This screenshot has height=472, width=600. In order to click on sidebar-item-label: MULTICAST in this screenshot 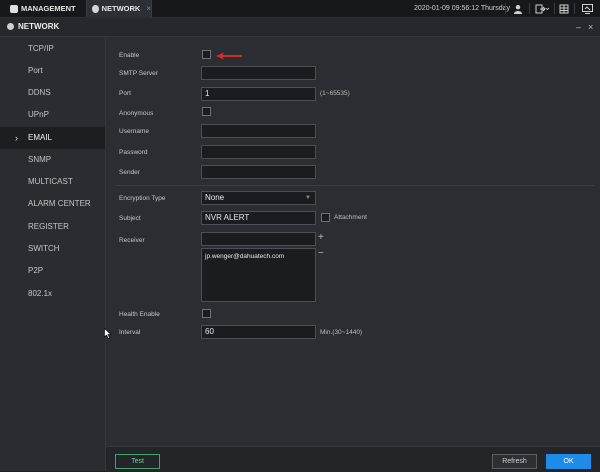, I will do `click(50, 181)`.